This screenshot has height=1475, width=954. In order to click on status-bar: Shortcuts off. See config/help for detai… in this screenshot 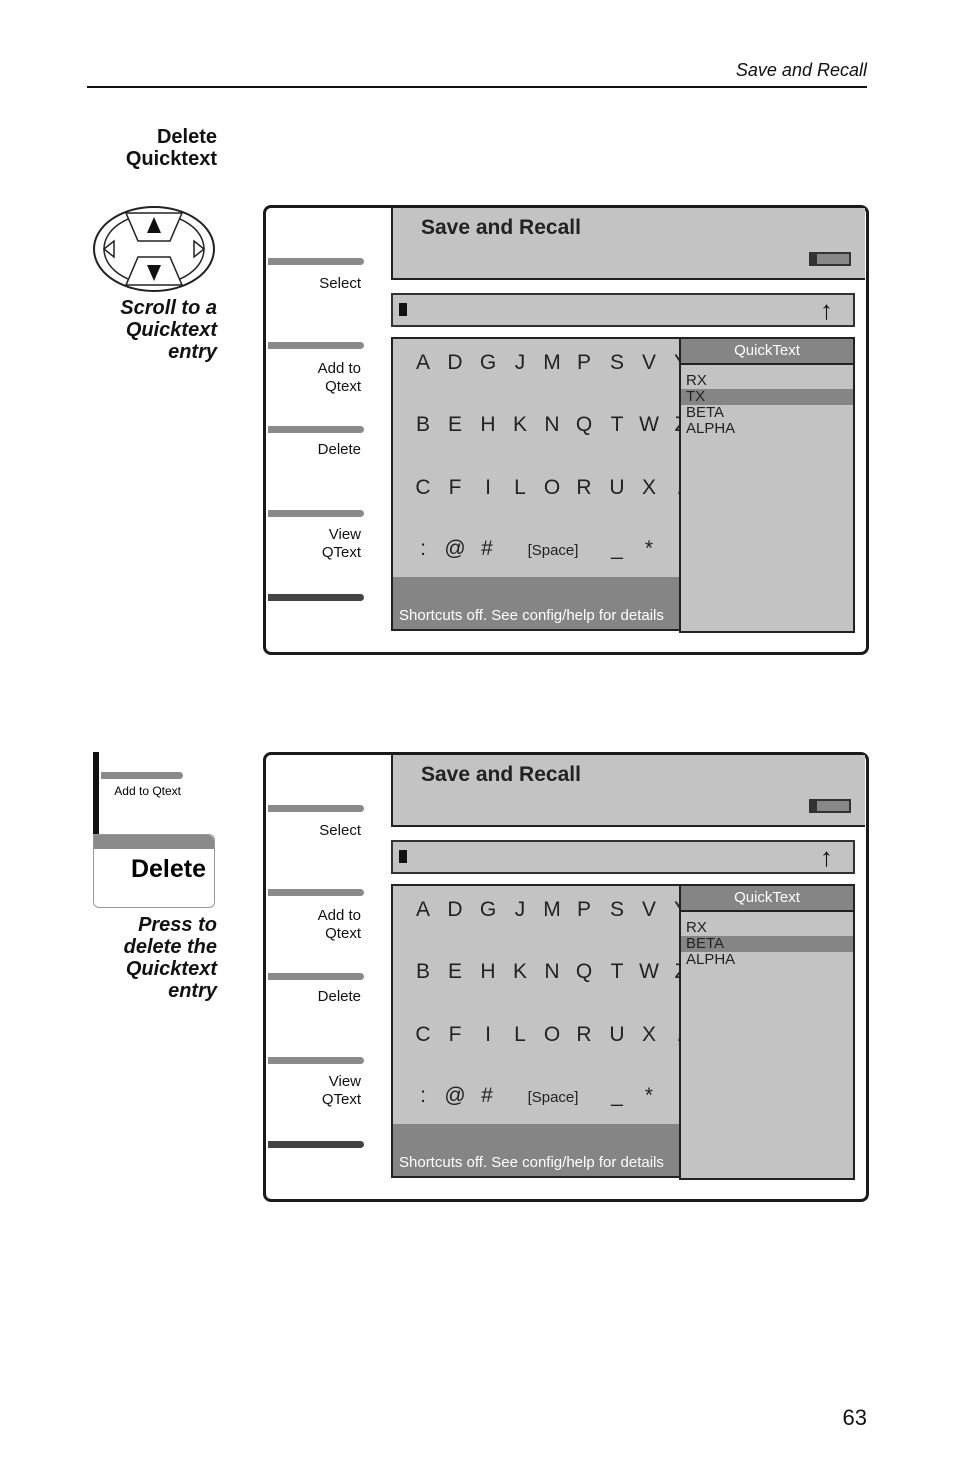, I will do `click(537, 1150)`.